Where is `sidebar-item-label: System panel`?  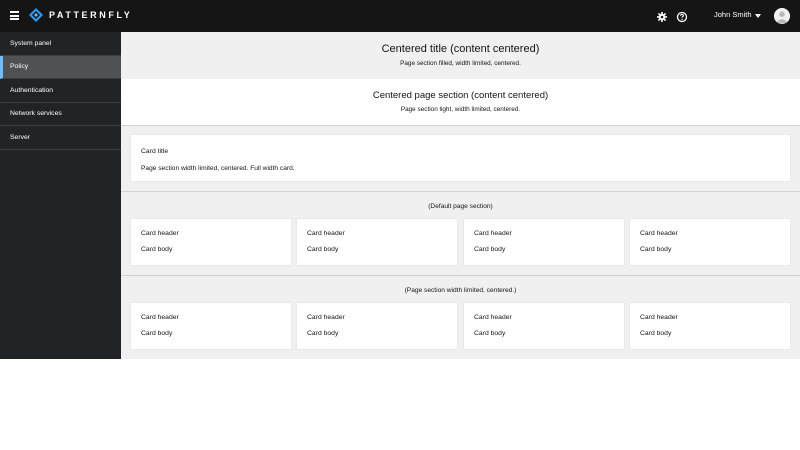 sidebar-item-label: System panel is located at coordinates (31, 43).